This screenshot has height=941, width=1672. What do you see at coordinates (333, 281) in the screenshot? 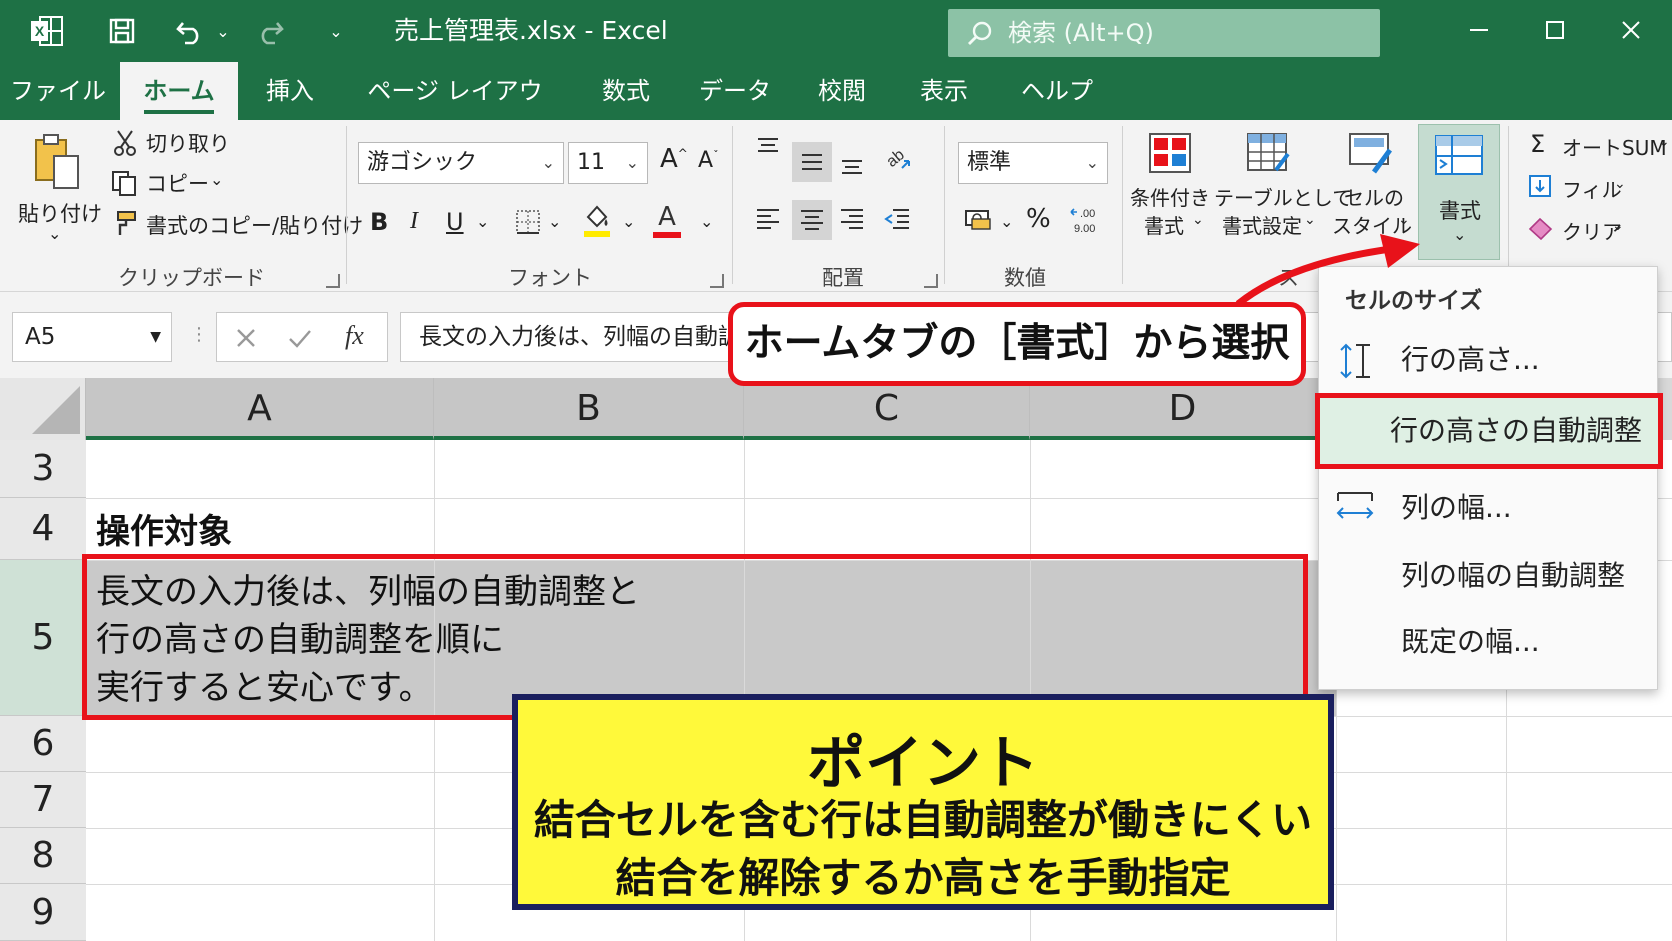
I see `clipboard-launcher-icon` at bounding box center [333, 281].